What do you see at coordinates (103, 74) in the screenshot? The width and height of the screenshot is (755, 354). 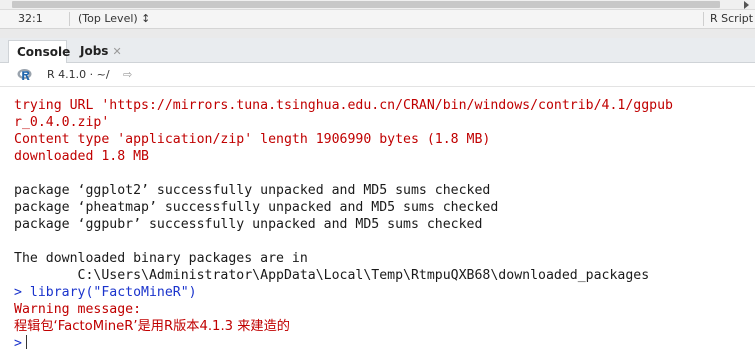 I see `working-directory: ~/` at bounding box center [103, 74].